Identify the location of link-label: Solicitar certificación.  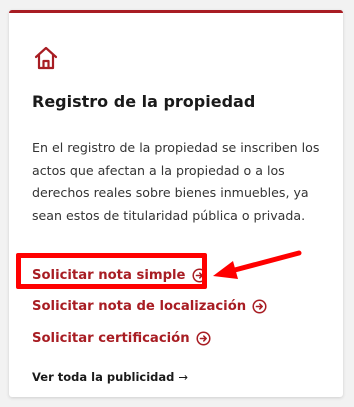
(111, 338).